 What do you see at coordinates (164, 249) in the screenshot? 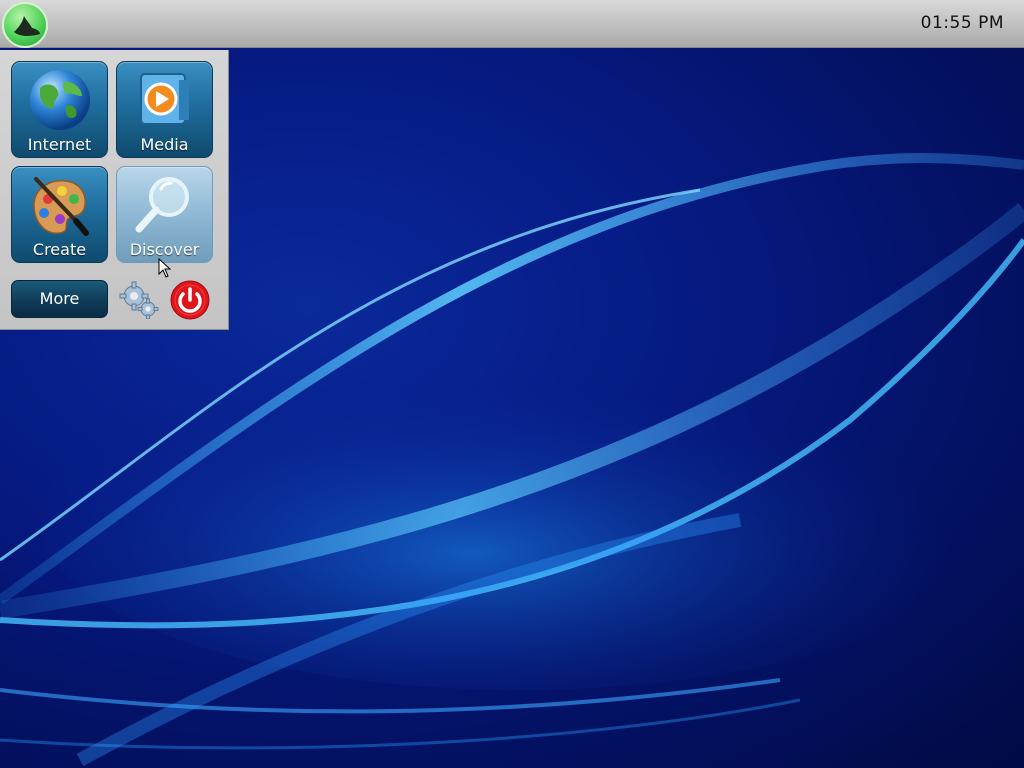
I see `tile-discover-label: Discover` at bounding box center [164, 249].